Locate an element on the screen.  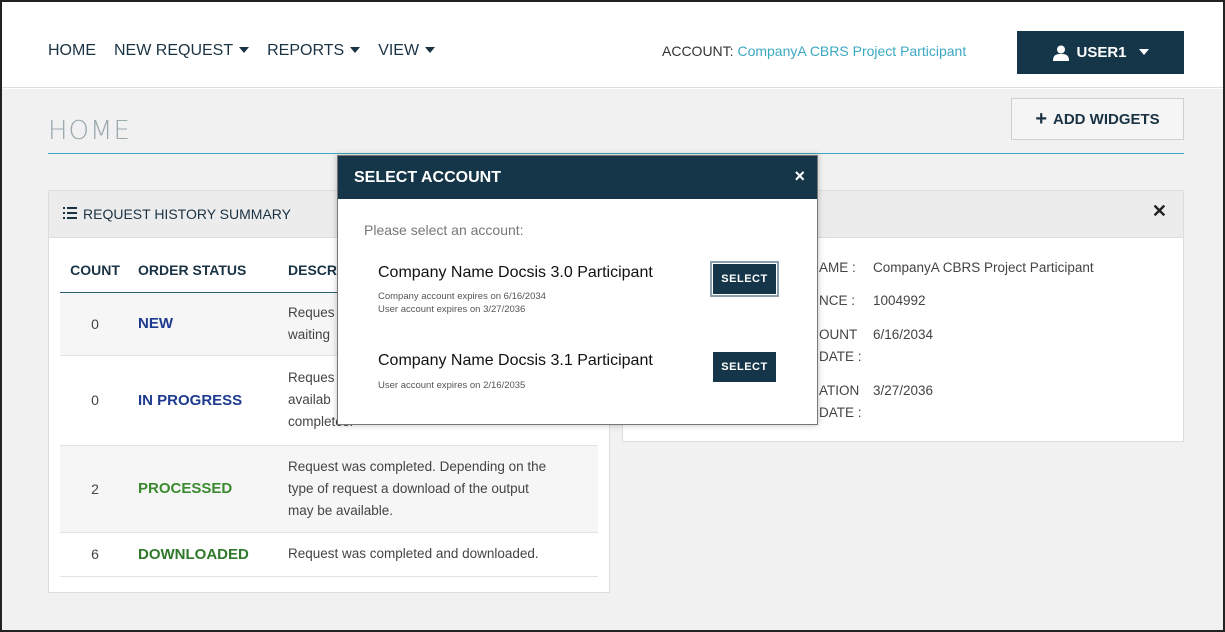
close-icon: × is located at coordinates (799, 176).